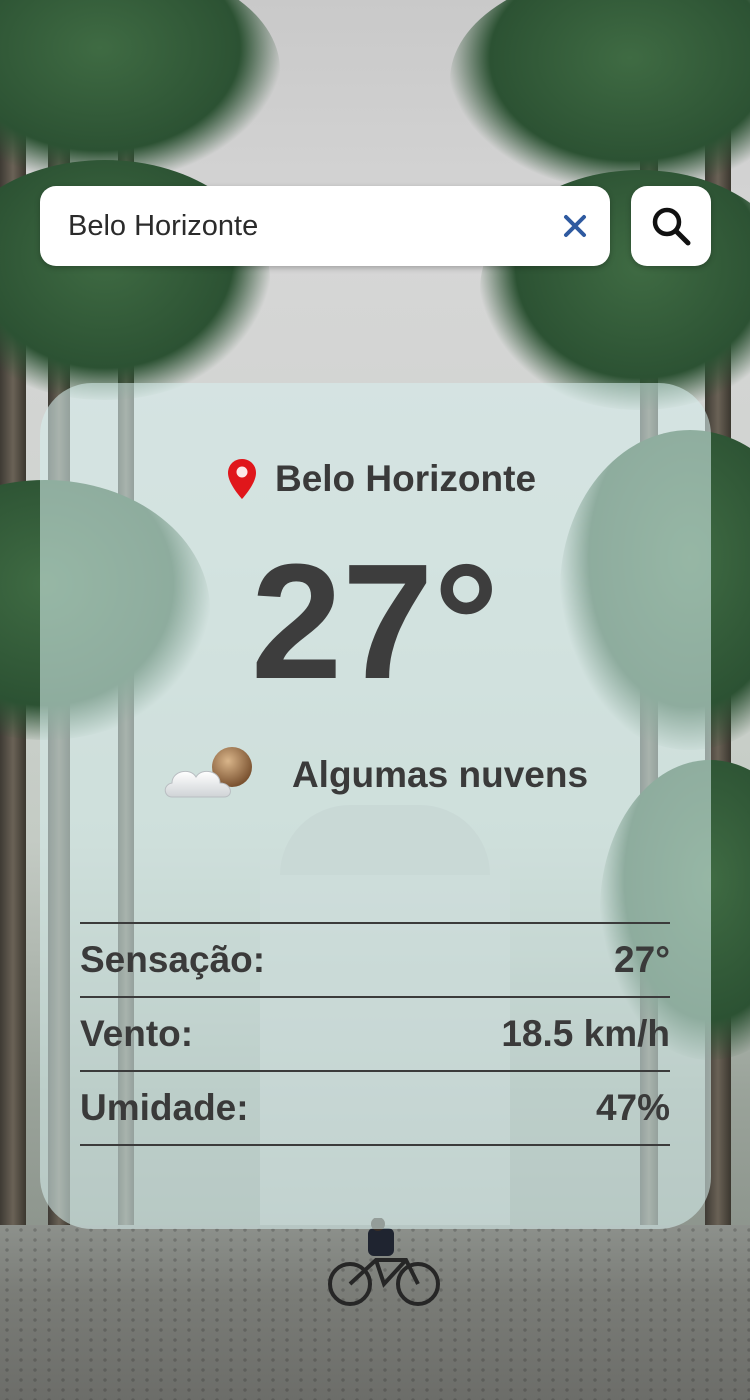  I want to click on search-box, so click(325, 226).